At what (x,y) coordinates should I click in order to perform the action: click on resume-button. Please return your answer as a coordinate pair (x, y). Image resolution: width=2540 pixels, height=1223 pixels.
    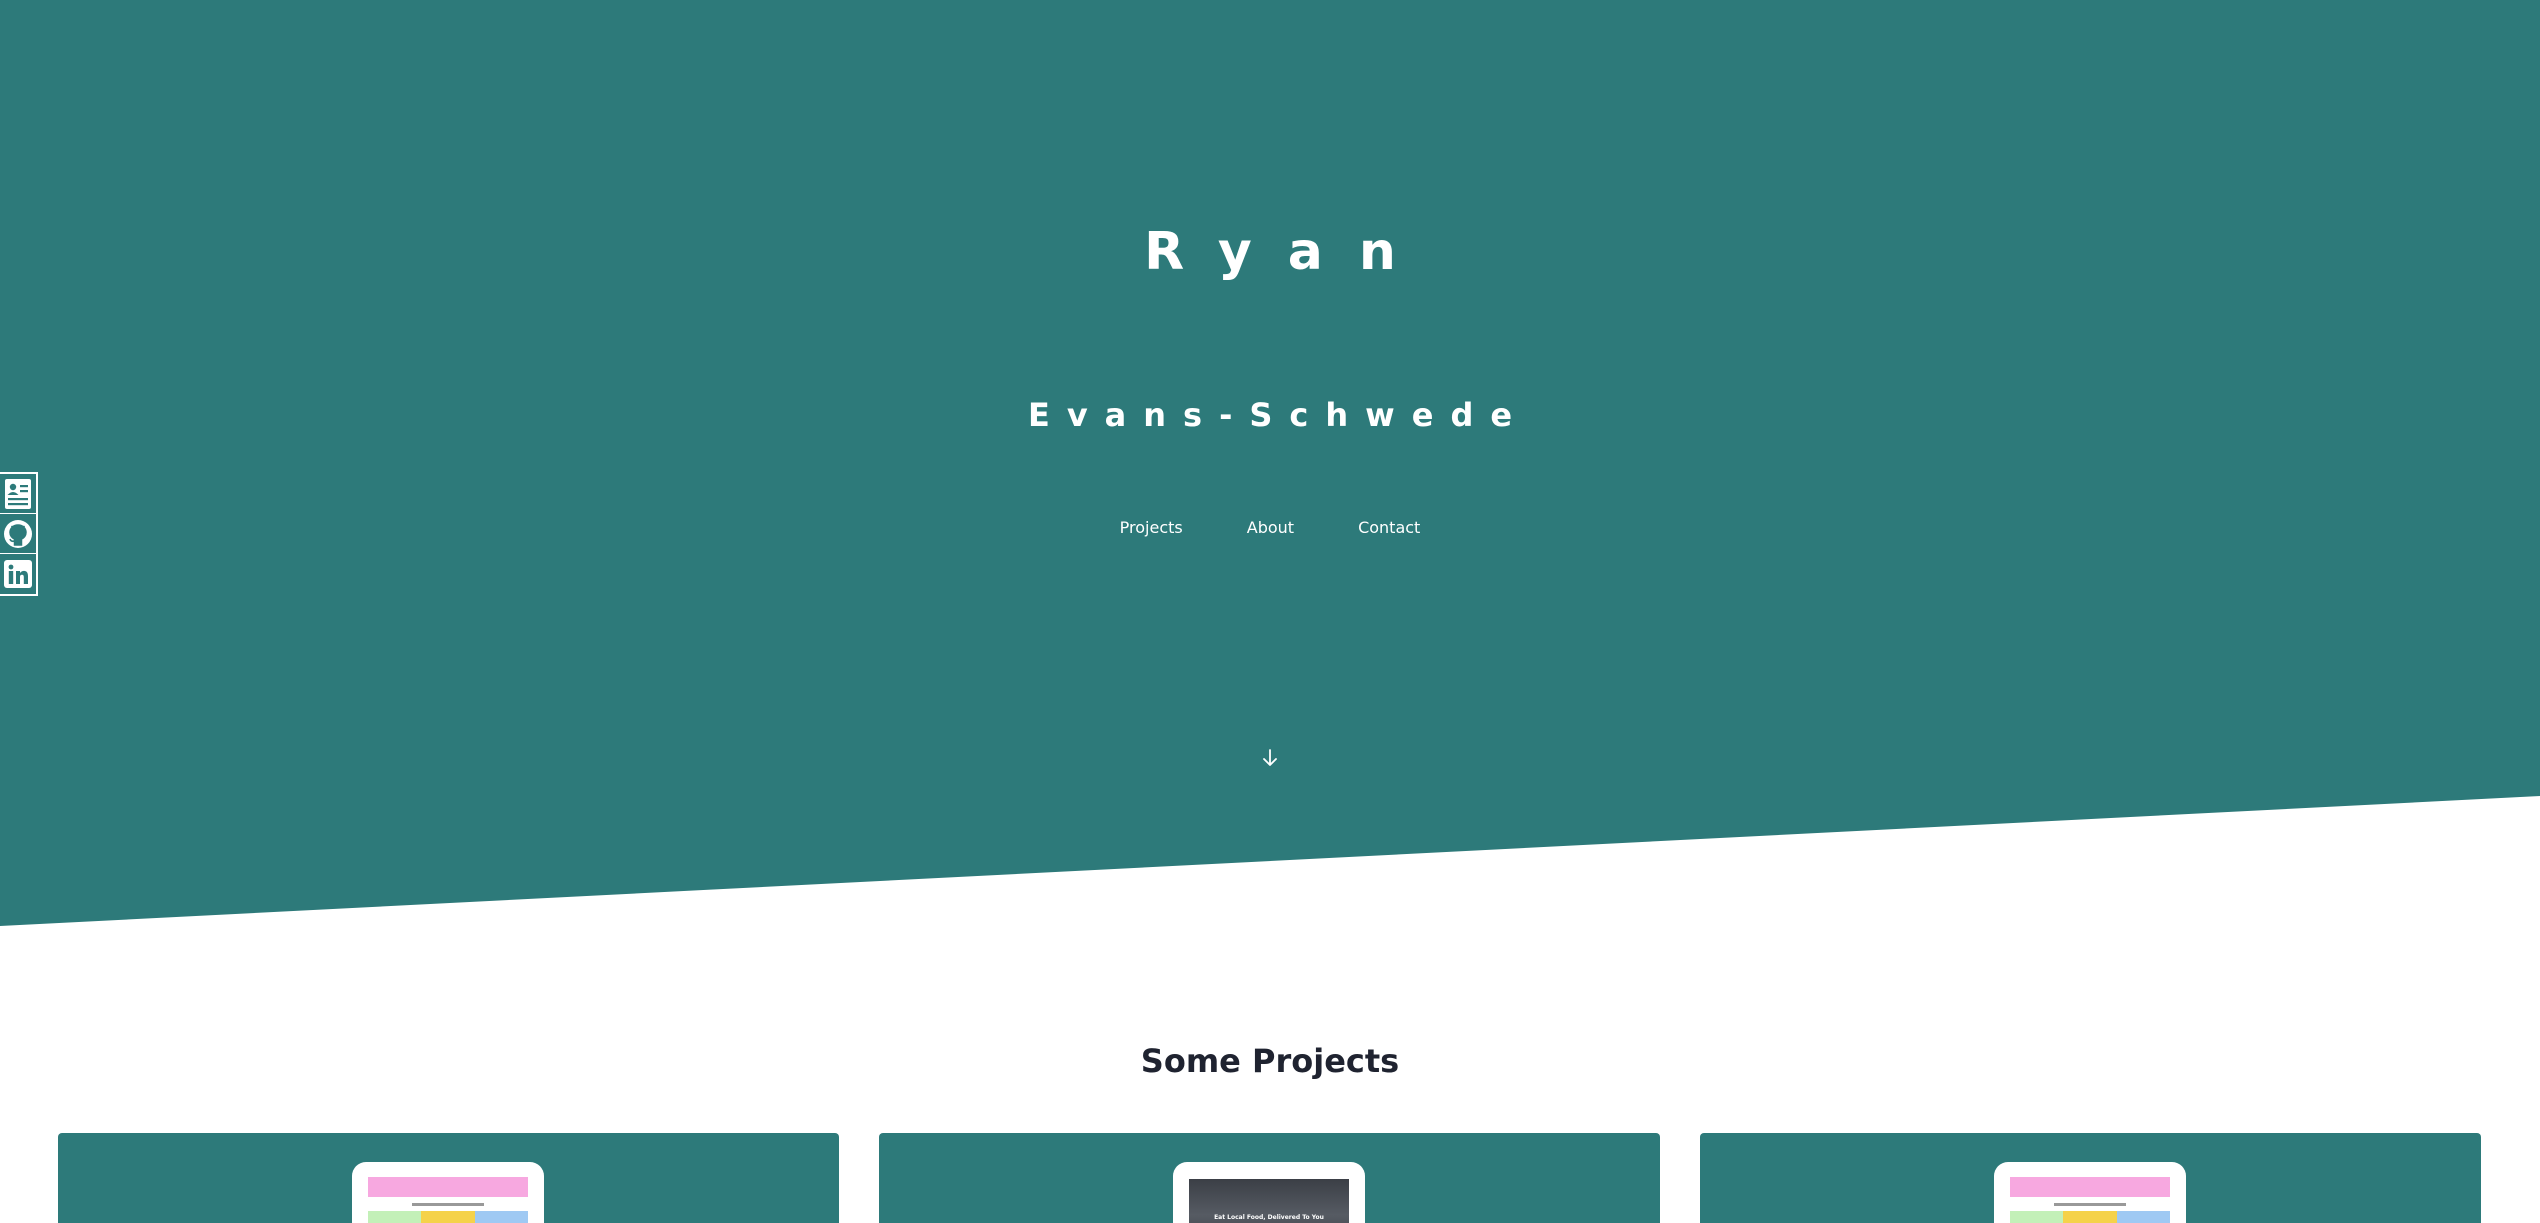
    Looking at the image, I should click on (18, 494).